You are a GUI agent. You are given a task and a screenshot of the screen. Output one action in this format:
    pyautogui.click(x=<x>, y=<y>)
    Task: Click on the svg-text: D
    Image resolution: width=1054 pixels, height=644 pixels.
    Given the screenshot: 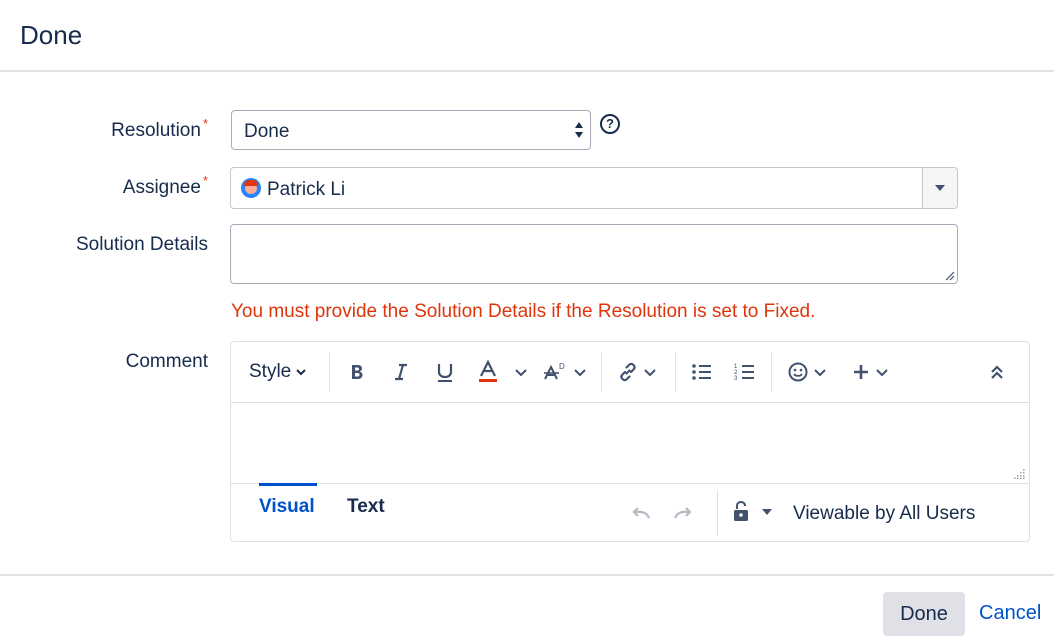 What is the action you would take?
    pyautogui.click(x=562, y=366)
    